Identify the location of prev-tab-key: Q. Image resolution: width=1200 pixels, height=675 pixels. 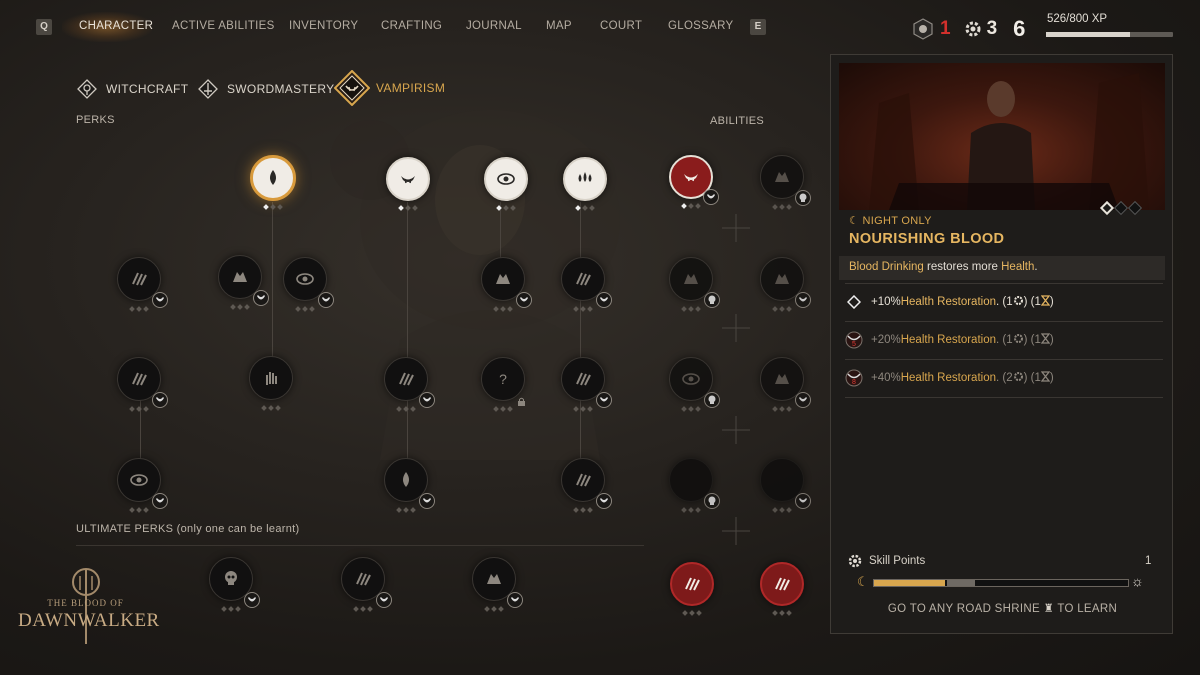
(44, 27).